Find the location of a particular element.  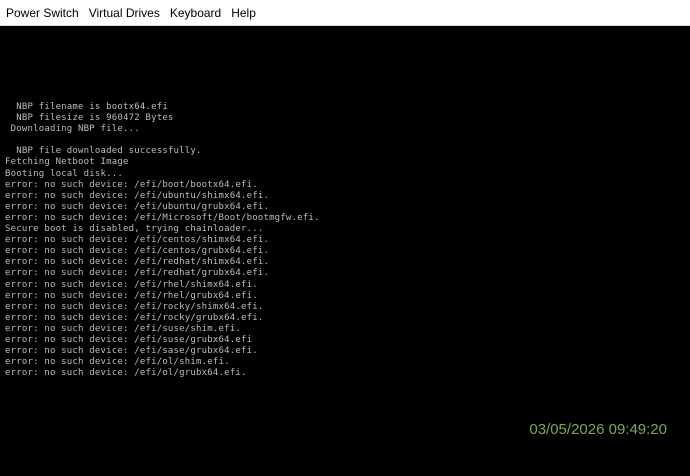

console-line: NBP filename is bootx64.efi is located at coordinates (86, 107).